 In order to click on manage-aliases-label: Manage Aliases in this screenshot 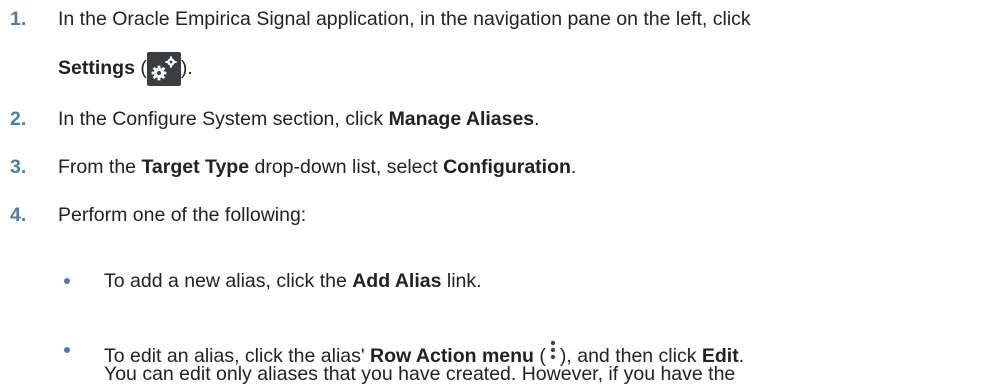, I will do `click(461, 119)`.